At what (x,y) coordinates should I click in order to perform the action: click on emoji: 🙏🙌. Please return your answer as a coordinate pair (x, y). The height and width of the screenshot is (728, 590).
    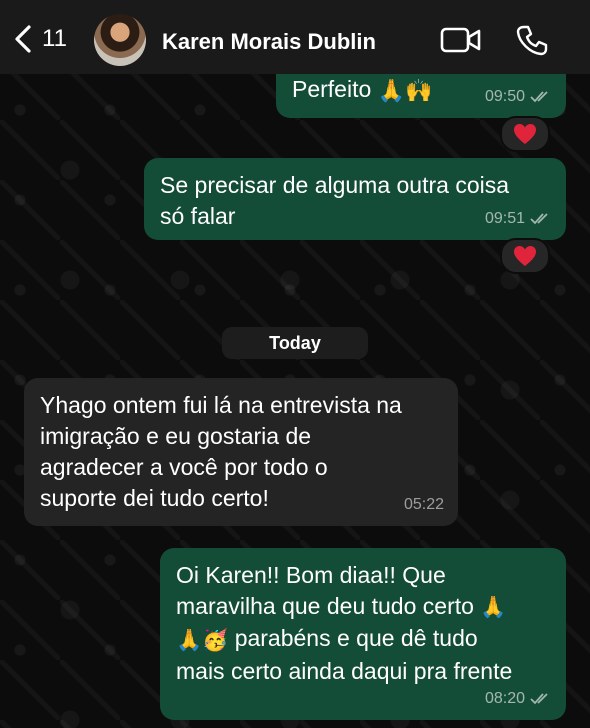
    Looking at the image, I should click on (405, 91).